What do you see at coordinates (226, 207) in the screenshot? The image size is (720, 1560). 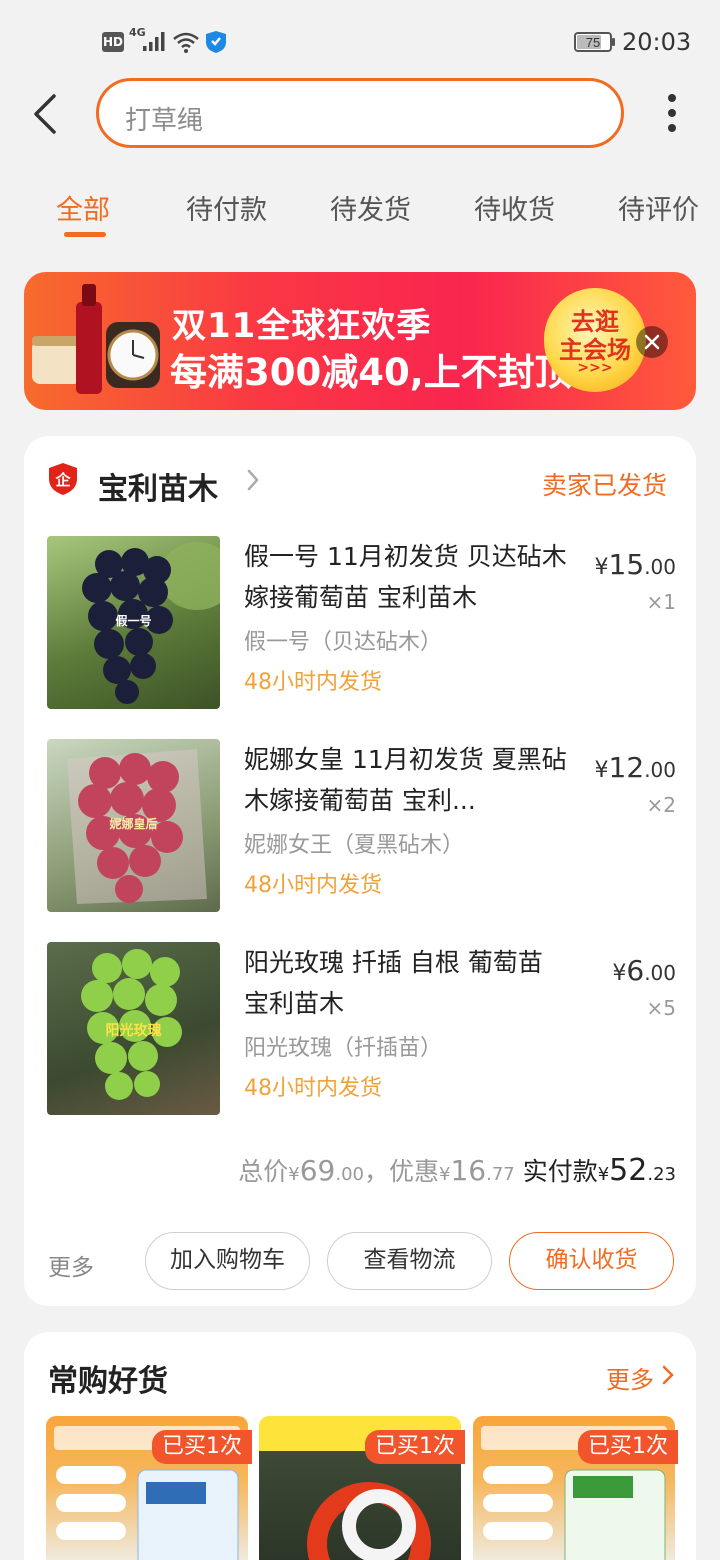 I see `tab-pending-payment: 待付款` at bounding box center [226, 207].